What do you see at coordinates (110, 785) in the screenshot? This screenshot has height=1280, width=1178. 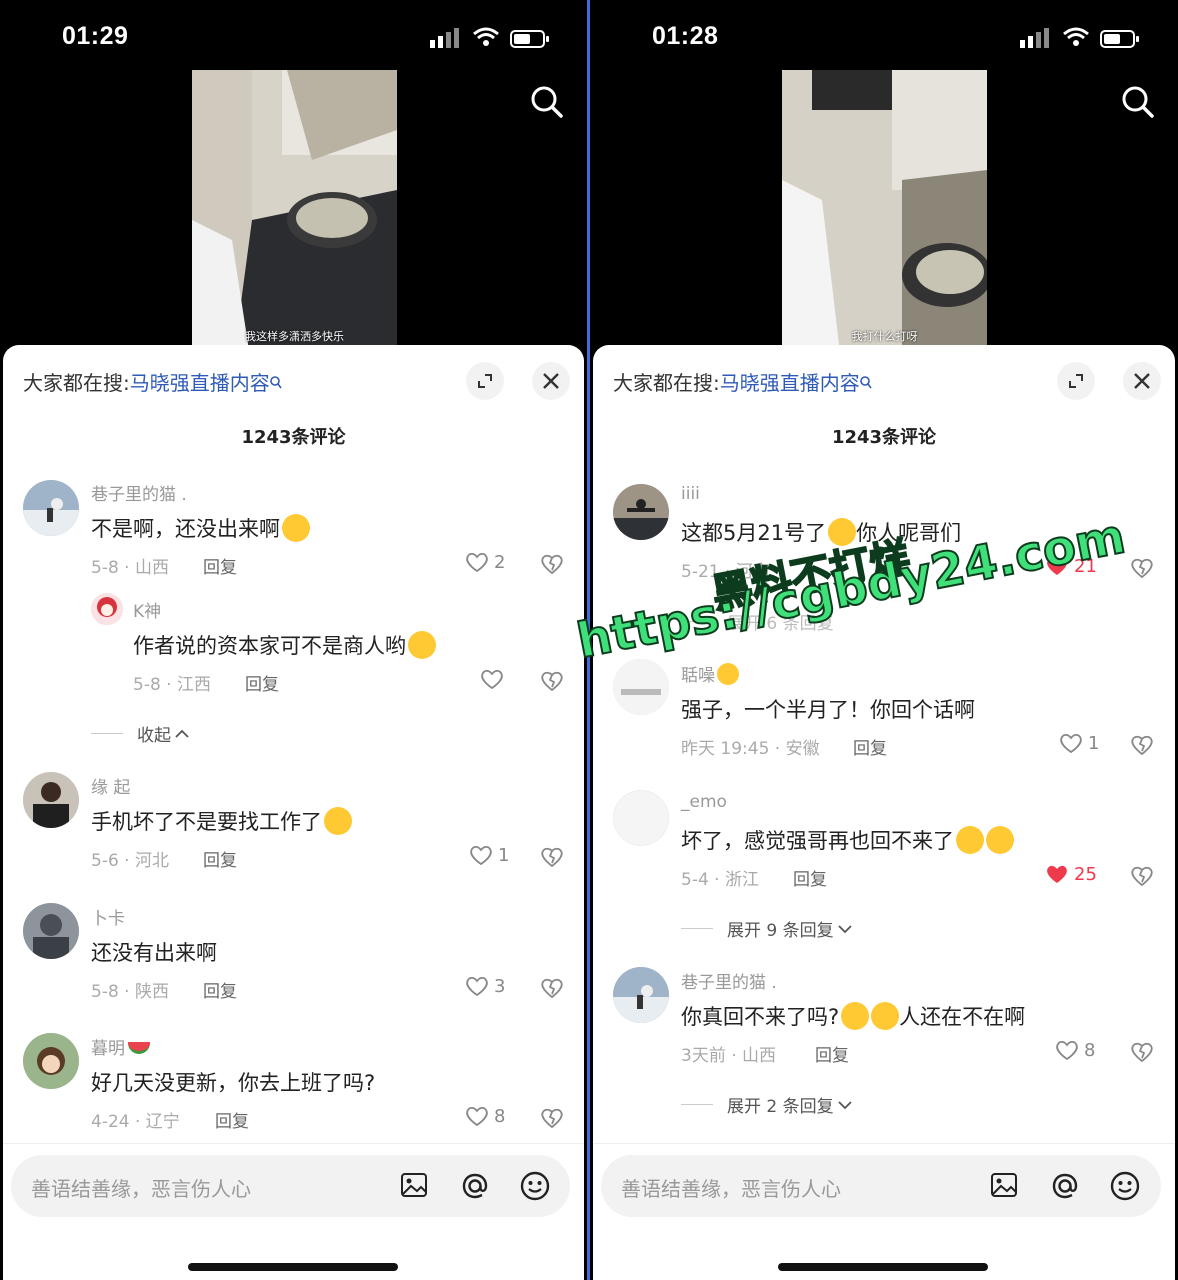 I see `comment-username: 缘 起` at bounding box center [110, 785].